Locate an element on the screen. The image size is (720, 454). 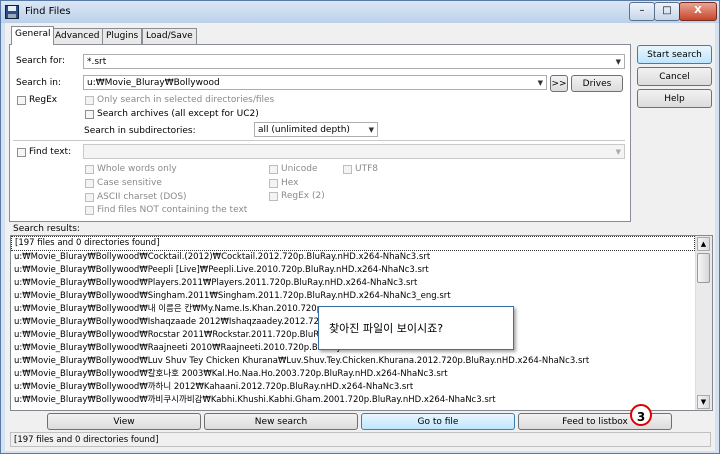
subdirs-value: all (unlimited depth) is located at coordinates (304, 130).